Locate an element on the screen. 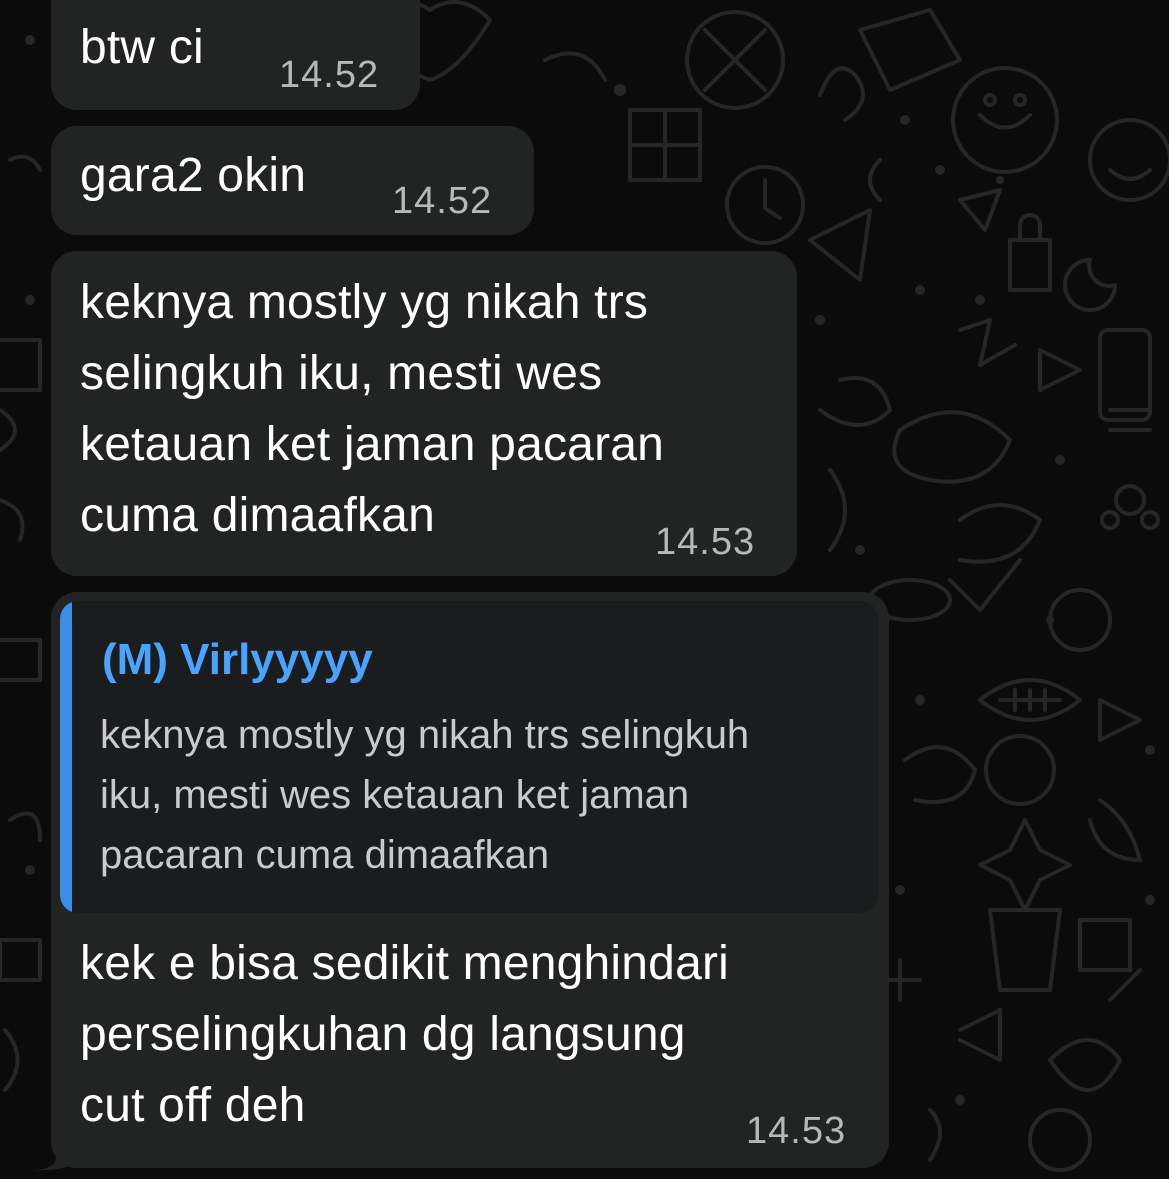 The height and width of the screenshot is (1179, 1169). message-text: gara2 okin is located at coordinates (193, 175).